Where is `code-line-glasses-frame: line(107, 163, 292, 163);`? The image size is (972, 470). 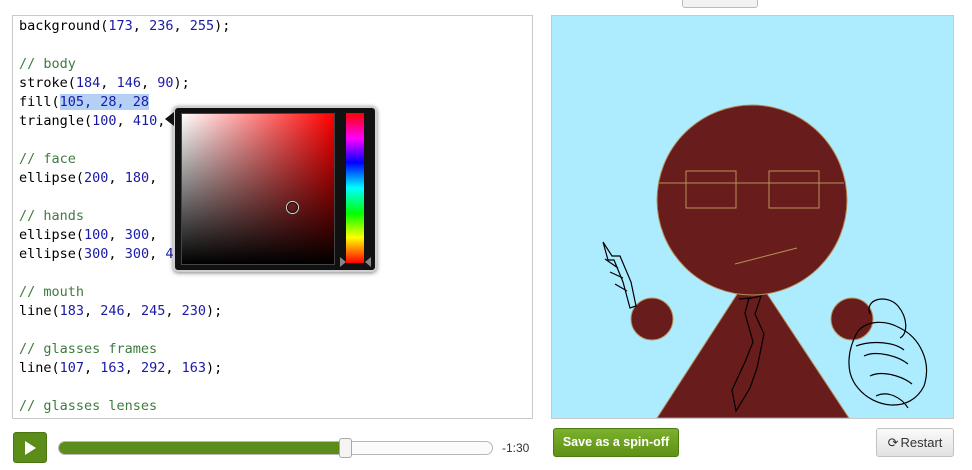
code-line-glasses-frame: line(107, 163, 292, 163); is located at coordinates (121, 368).